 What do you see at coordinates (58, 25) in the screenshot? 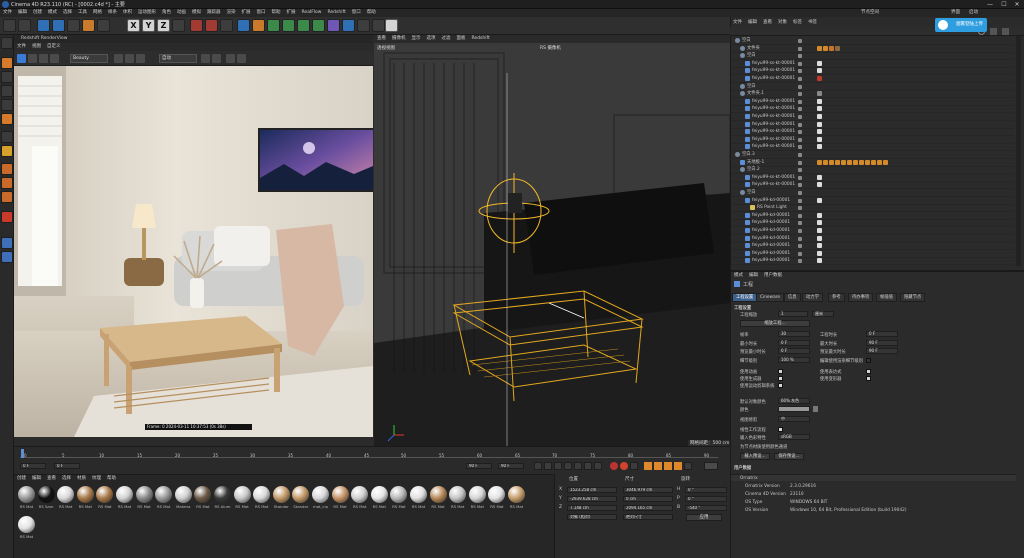
I see `move-icon` at bounding box center [58, 25].